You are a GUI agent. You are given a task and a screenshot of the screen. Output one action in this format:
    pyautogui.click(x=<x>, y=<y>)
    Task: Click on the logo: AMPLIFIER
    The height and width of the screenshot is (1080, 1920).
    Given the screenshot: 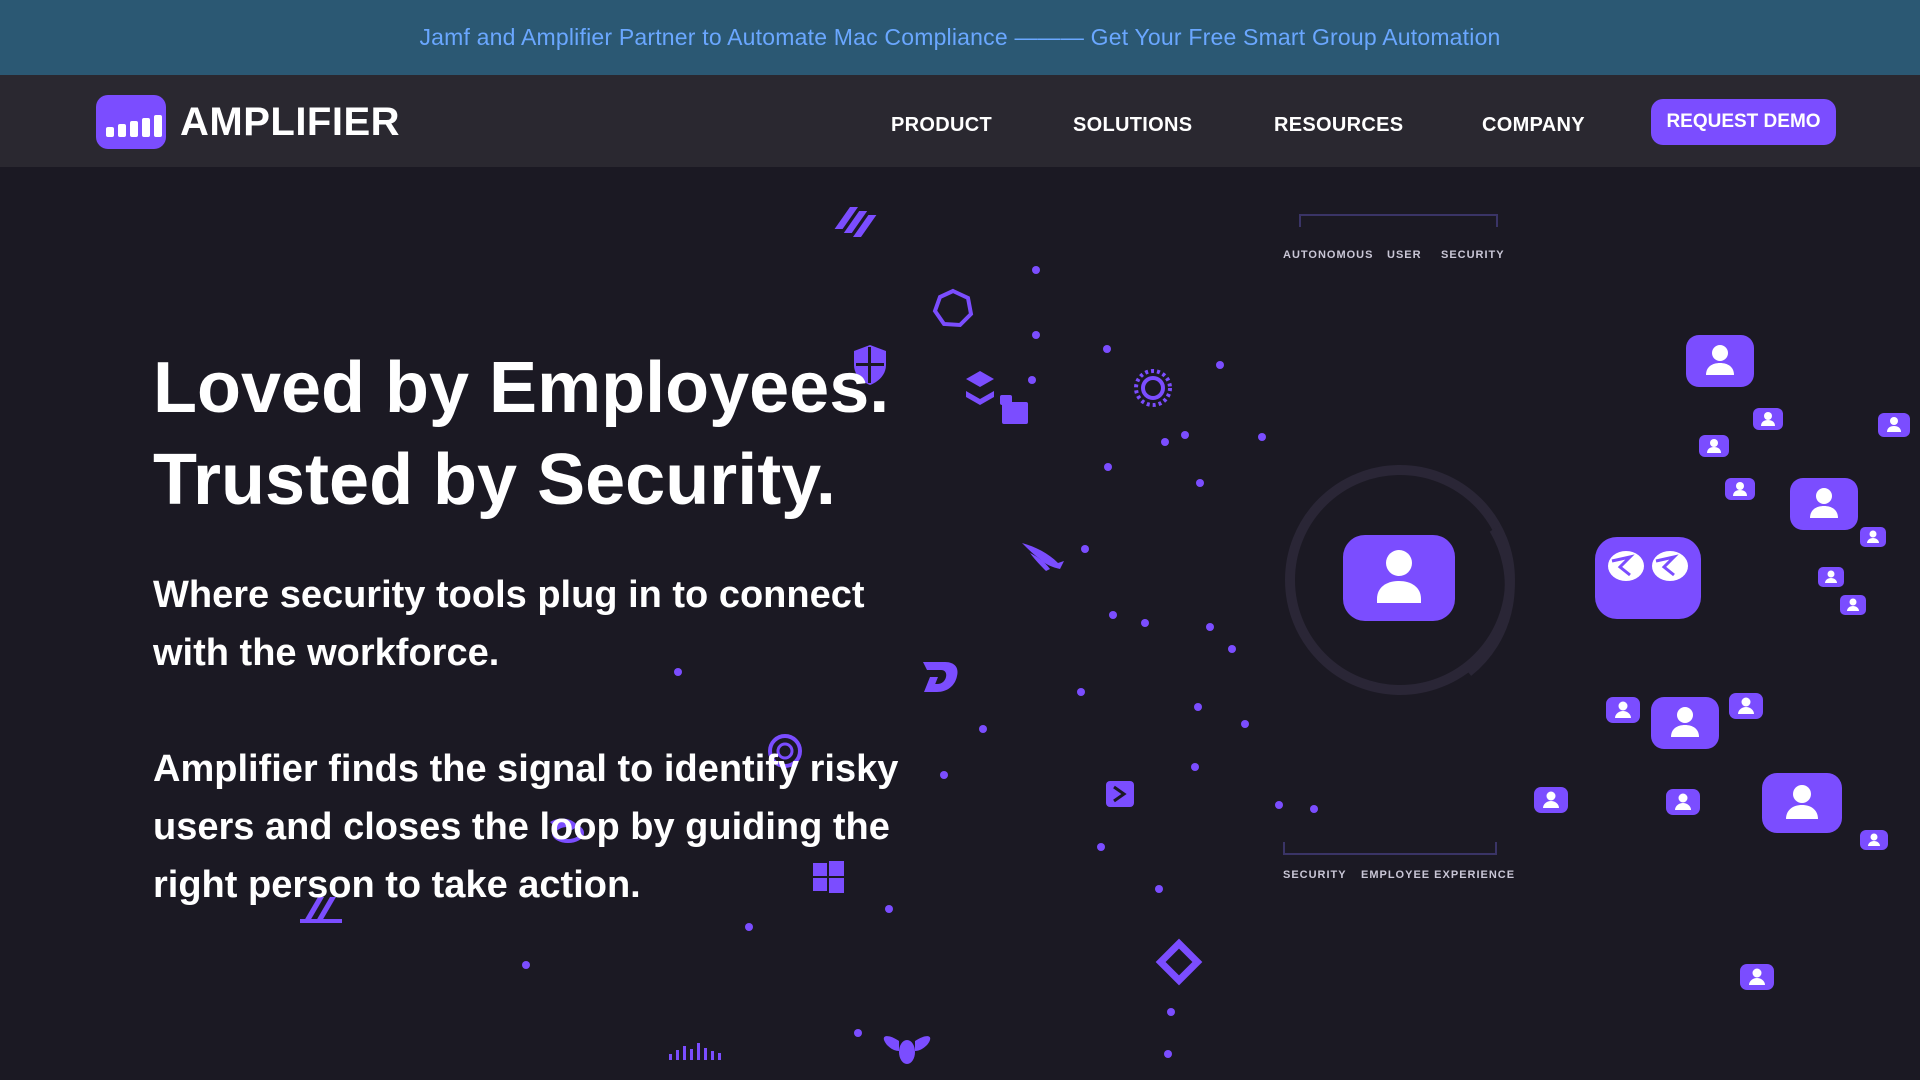 What is the action you would take?
    pyautogui.click(x=248, y=122)
    